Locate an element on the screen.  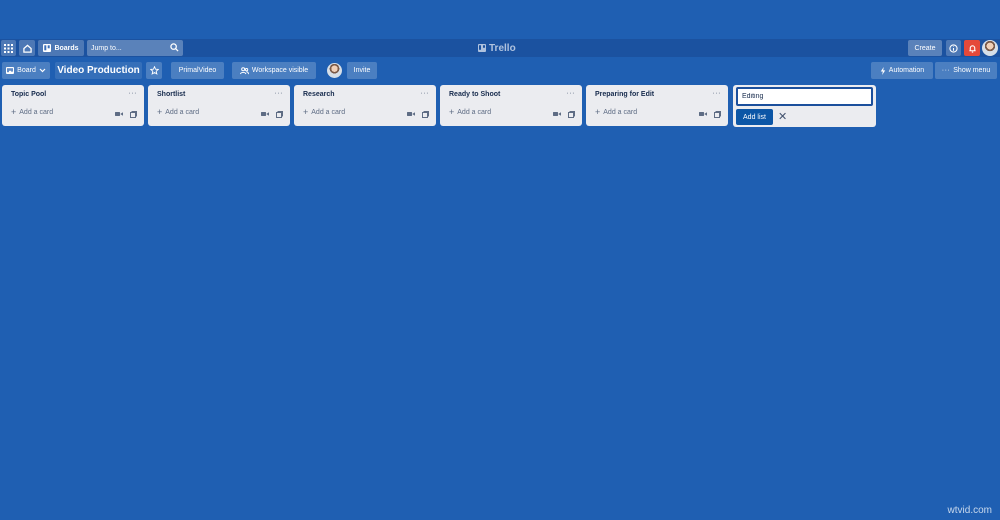
info-icon is located at coordinates (953, 48).